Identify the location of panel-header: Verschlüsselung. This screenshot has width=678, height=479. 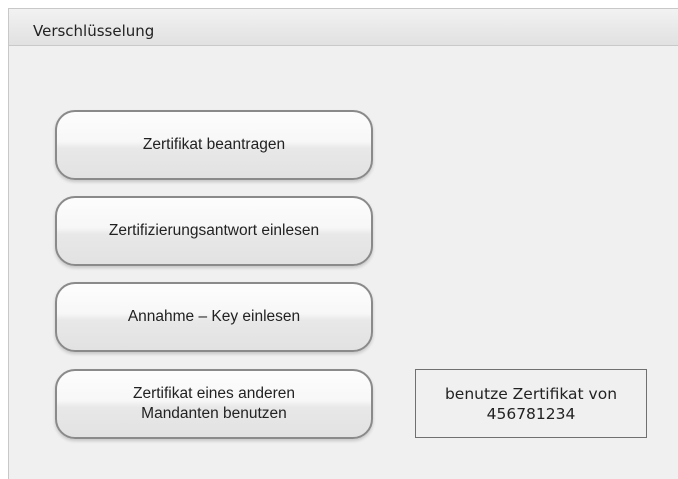
(343, 27).